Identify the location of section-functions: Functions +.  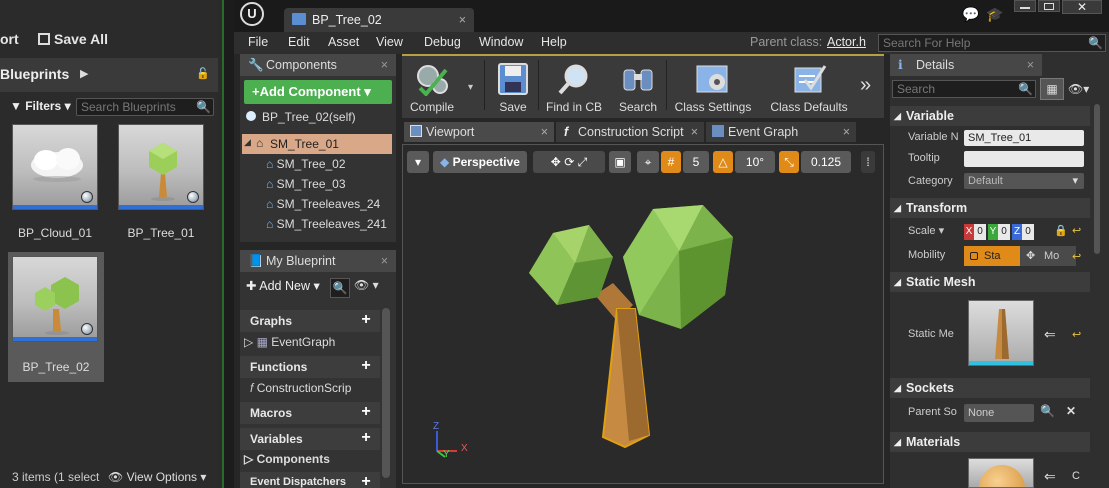
(310, 367).